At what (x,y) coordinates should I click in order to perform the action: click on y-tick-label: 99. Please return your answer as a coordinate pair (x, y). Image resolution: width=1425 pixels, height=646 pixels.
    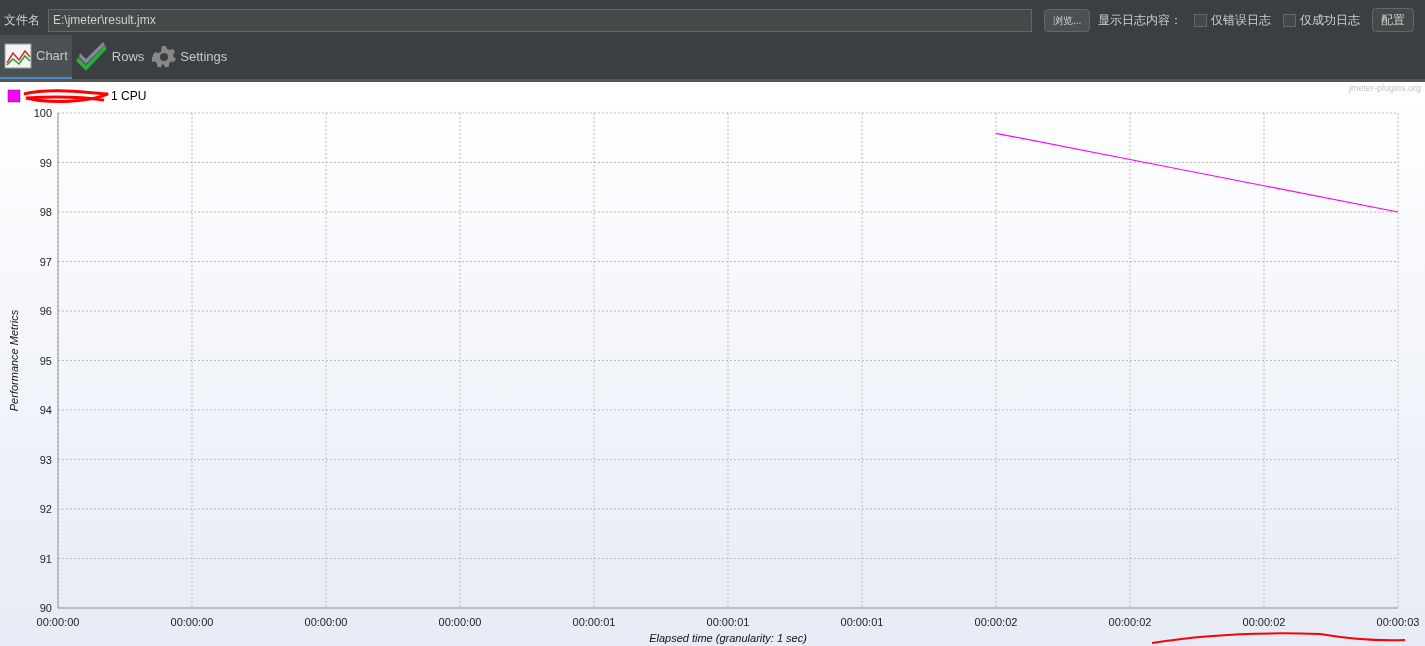
    Looking at the image, I should click on (45, 162).